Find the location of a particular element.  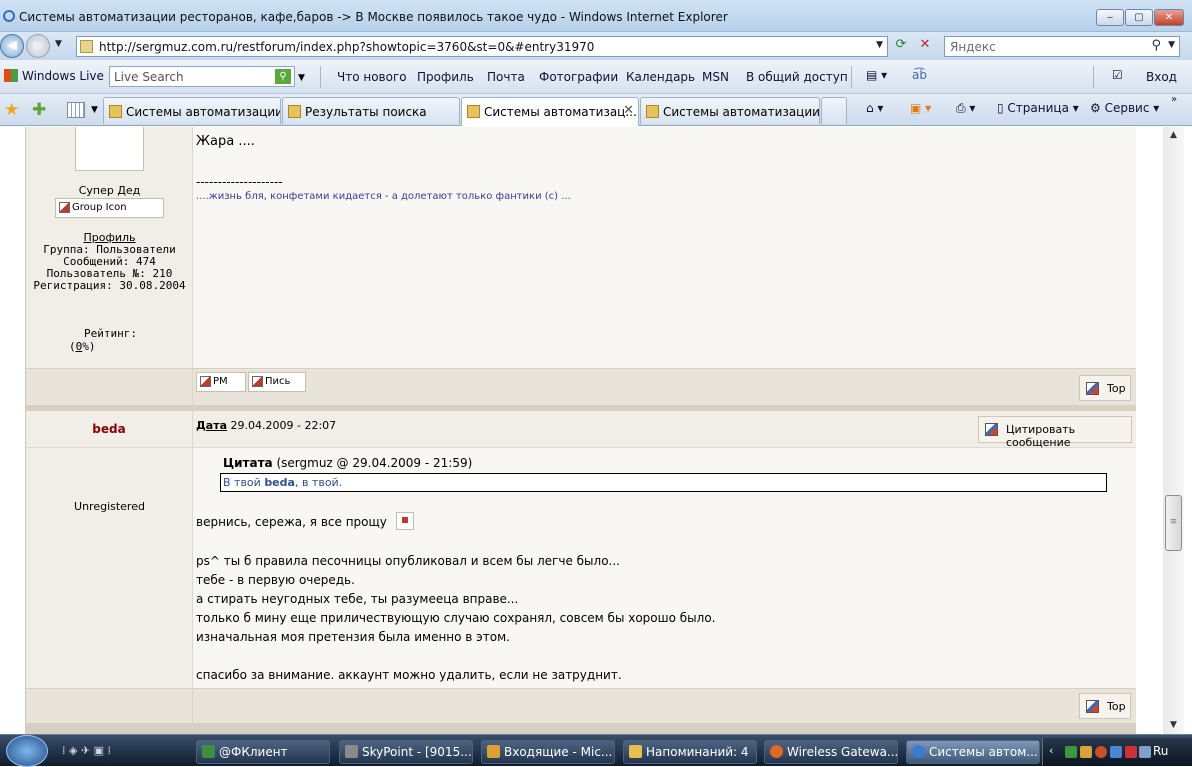

page-menu: ▯ Страница ▾ is located at coordinates (1038, 108).